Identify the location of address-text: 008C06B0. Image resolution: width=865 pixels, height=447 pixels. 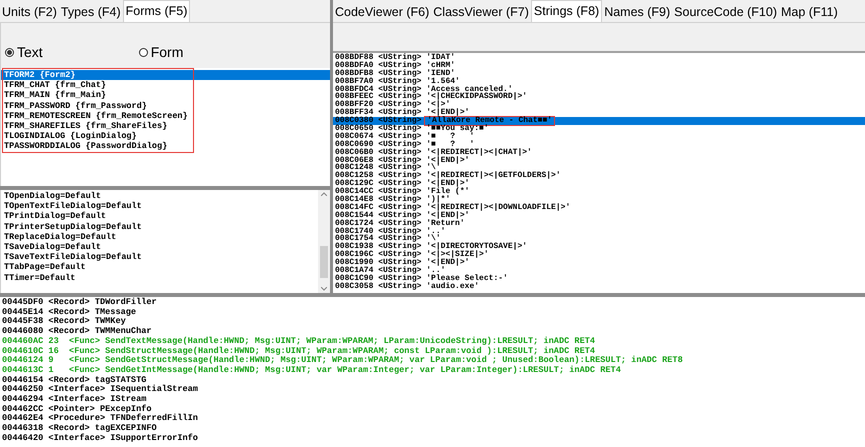
(354, 152).